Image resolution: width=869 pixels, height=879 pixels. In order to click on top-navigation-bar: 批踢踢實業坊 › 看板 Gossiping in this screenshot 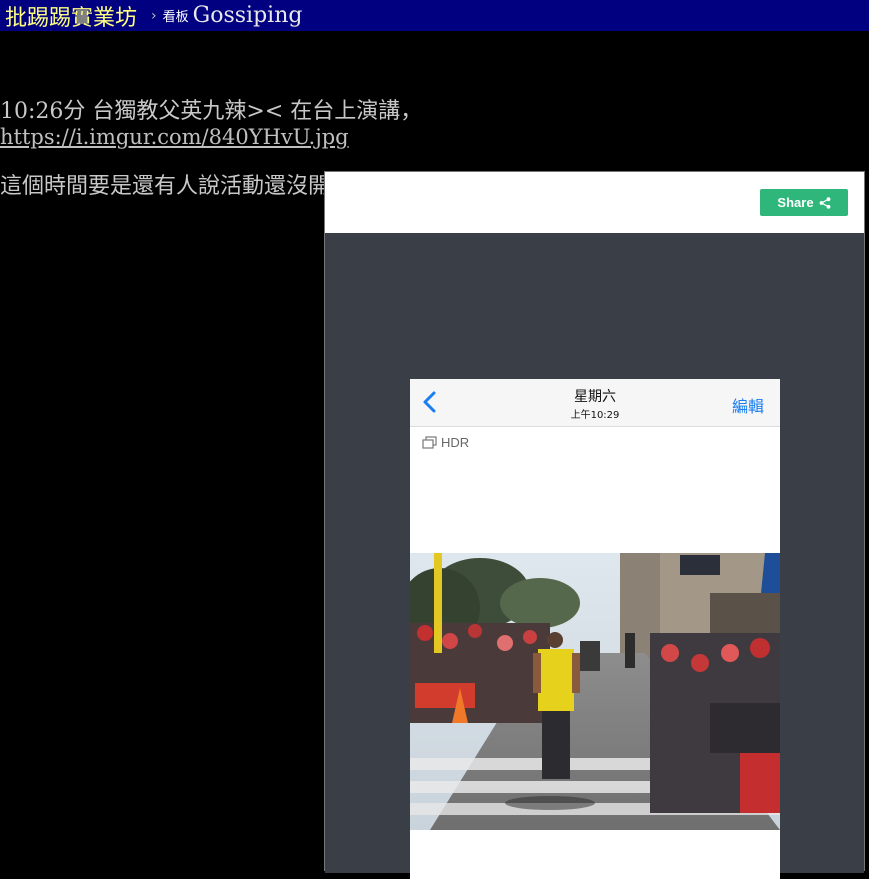, I will do `click(434, 15)`.